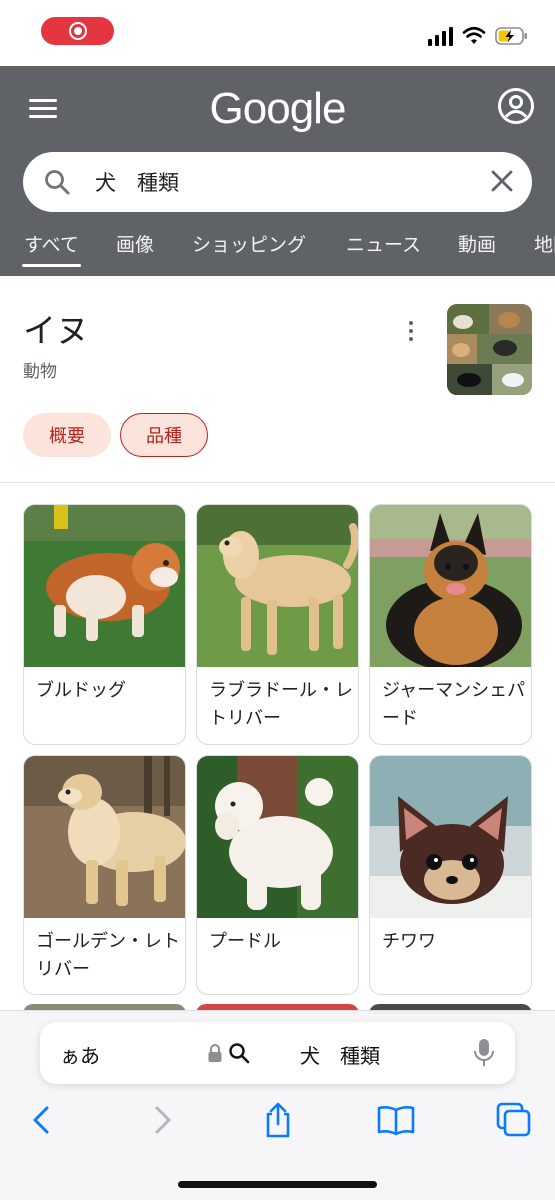 The height and width of the screenshot is (1200, 555). What do you see at coordinates (511, 36) in the screenshot?
I see `battery-charging-icon` at bounding box center [511, 36].